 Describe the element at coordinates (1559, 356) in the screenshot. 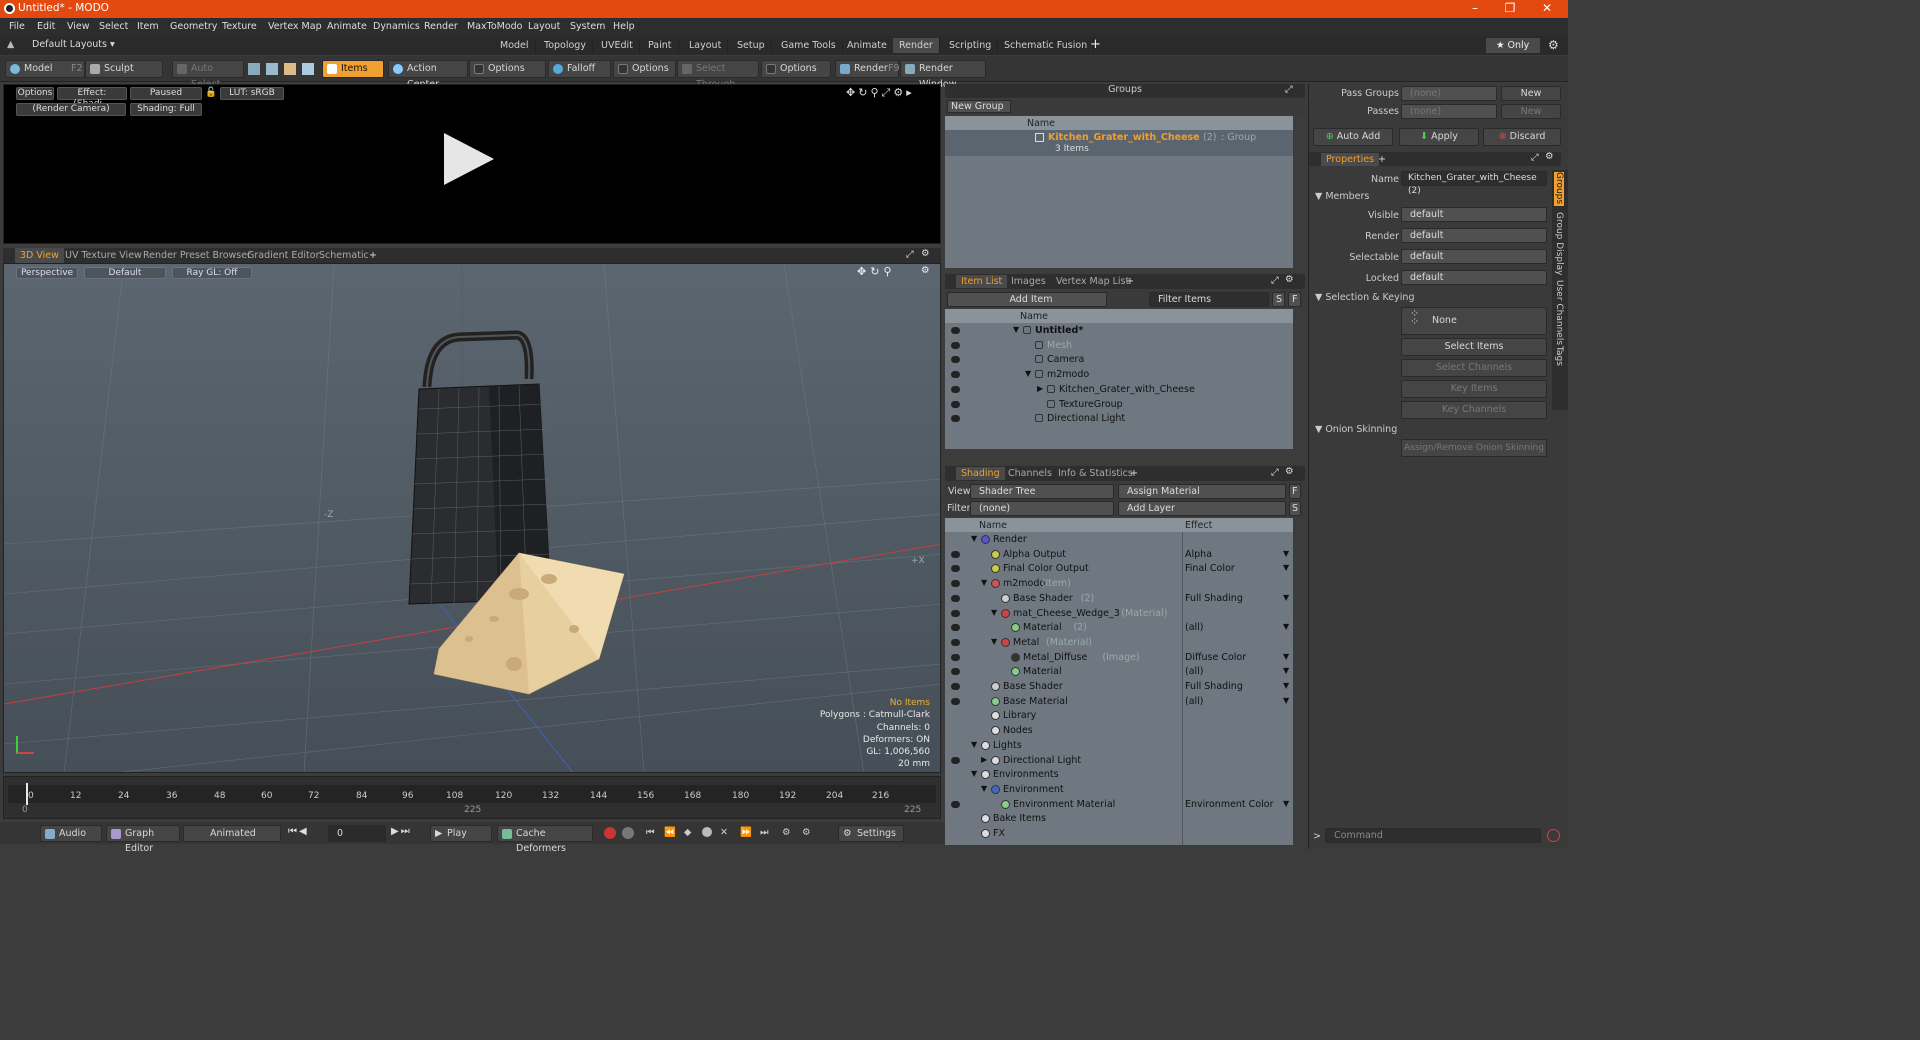

I see `side-tab-tags: Tags` at that location.